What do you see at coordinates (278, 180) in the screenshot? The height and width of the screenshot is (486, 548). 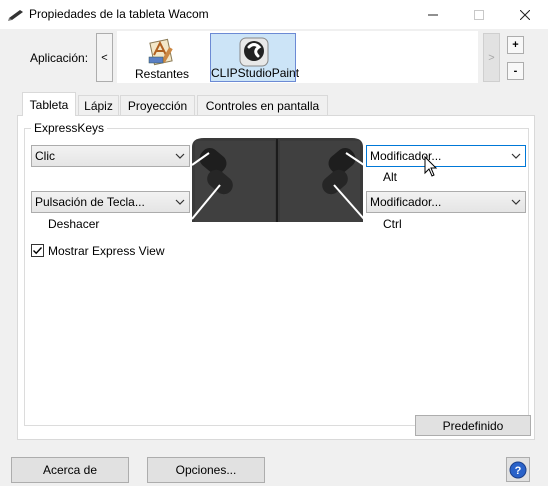 I see `tablet-expresskeys-illustration` at bounding box center [278, 180].